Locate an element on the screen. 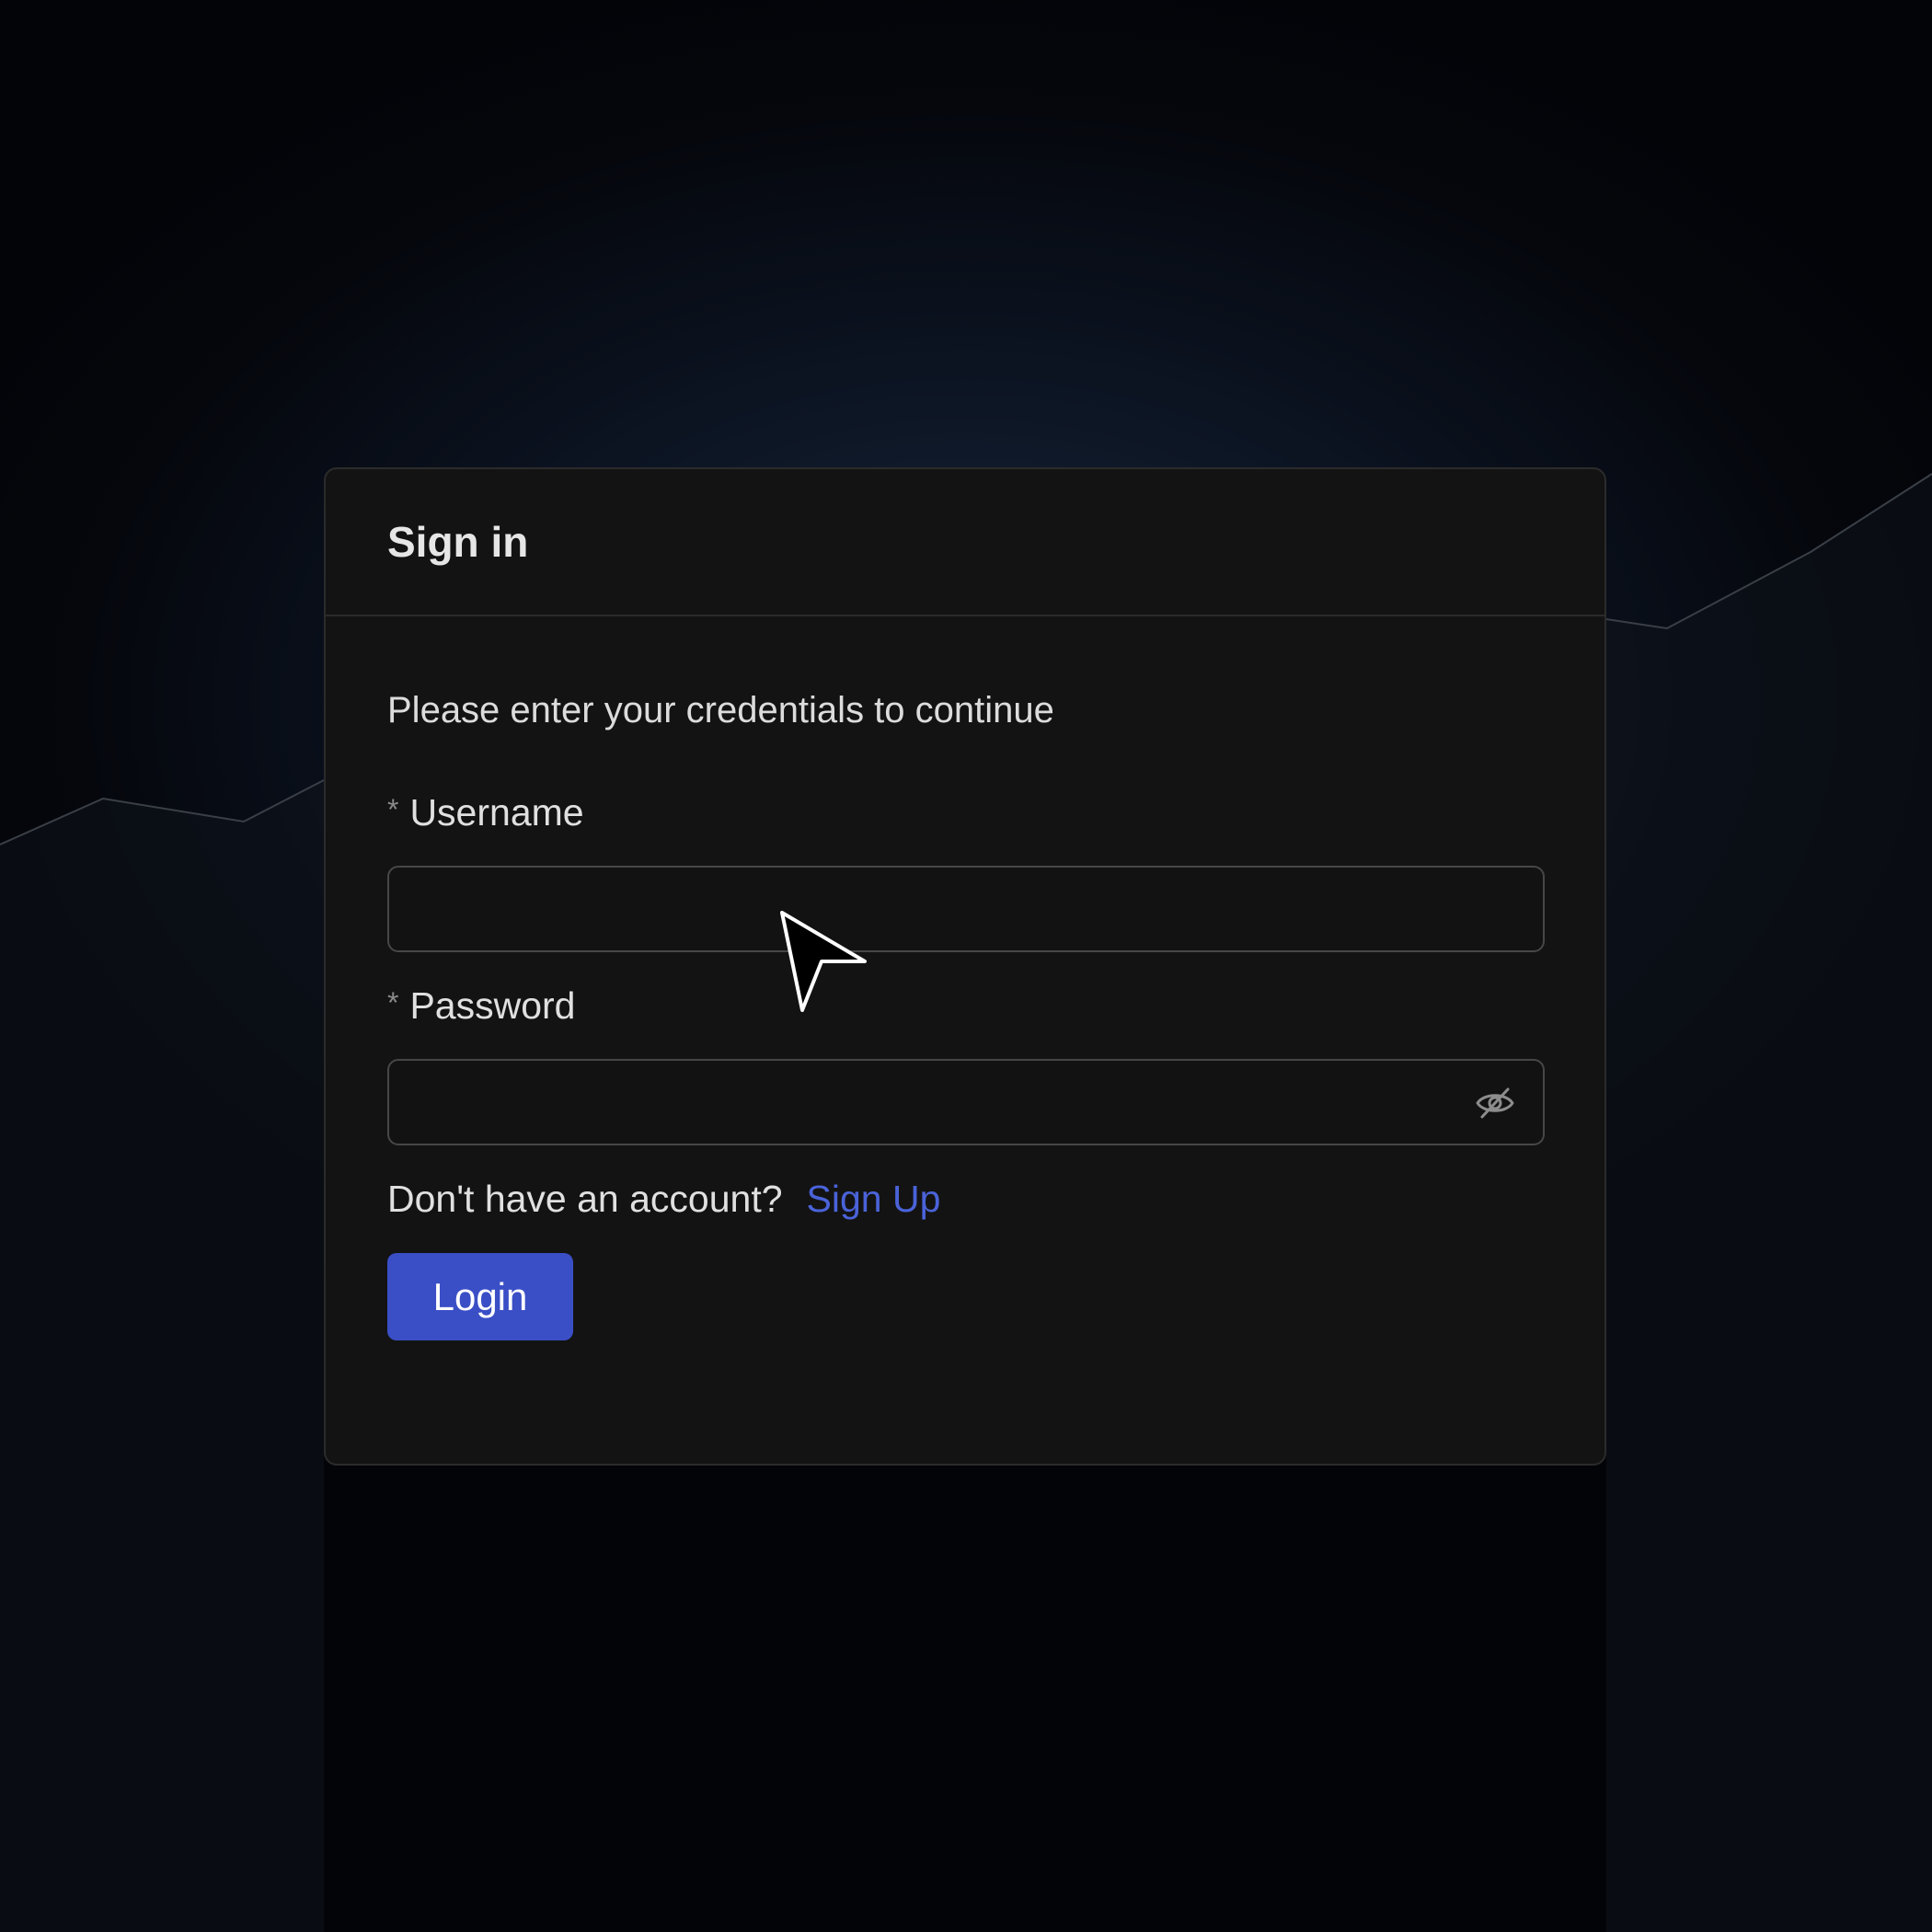  username-field-wrapper is located at coordinates (966, 909).